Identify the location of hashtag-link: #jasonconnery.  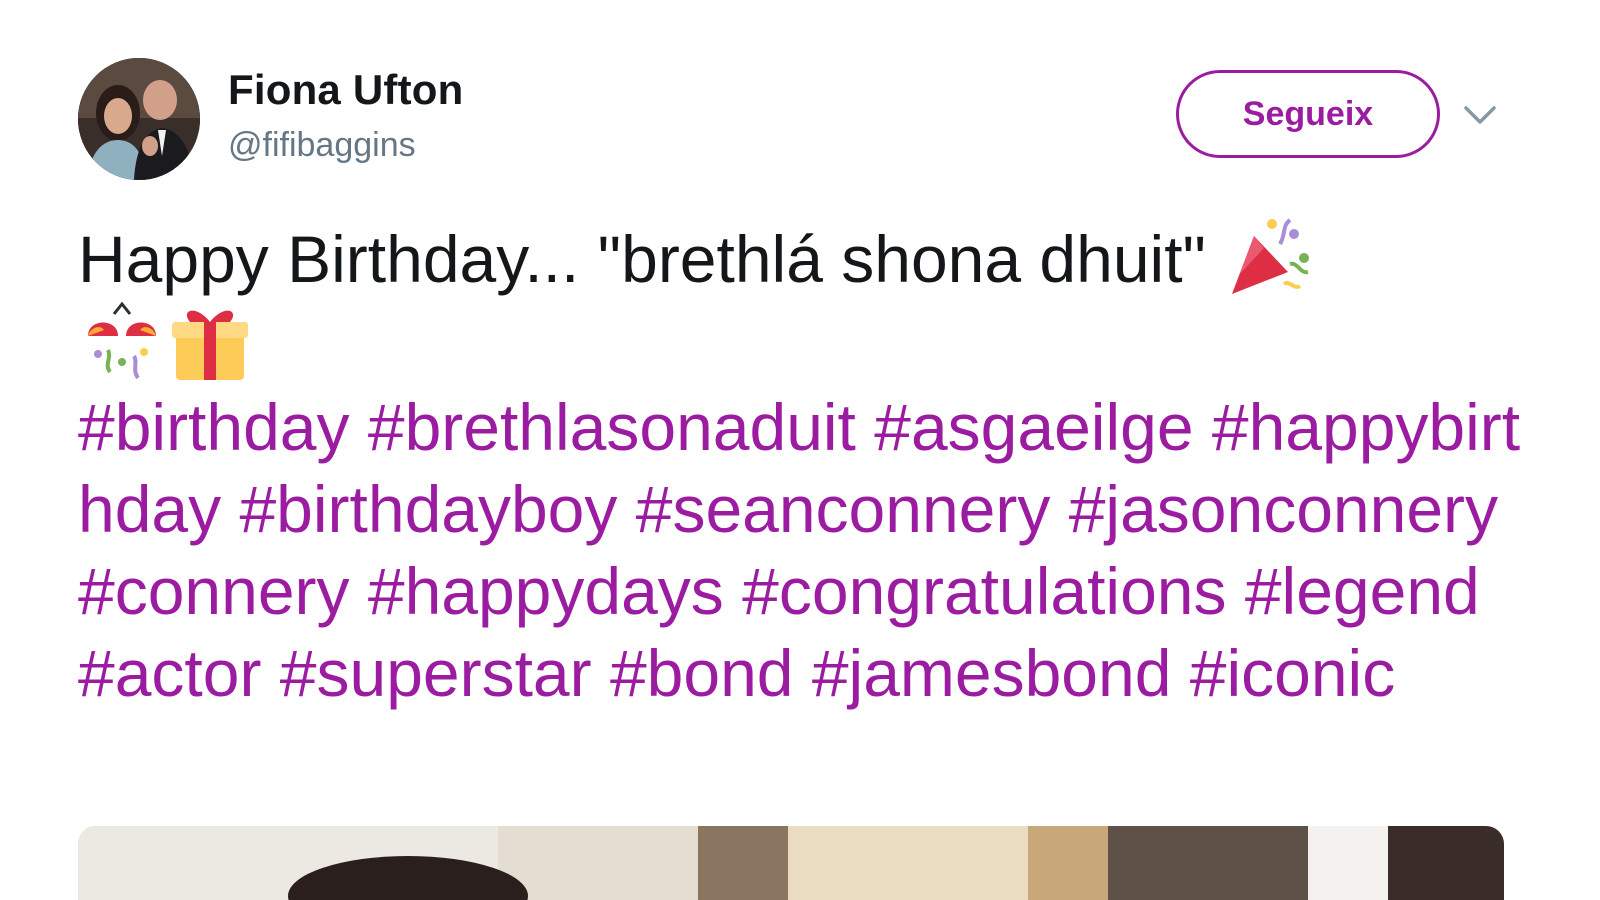
(1283, 509).